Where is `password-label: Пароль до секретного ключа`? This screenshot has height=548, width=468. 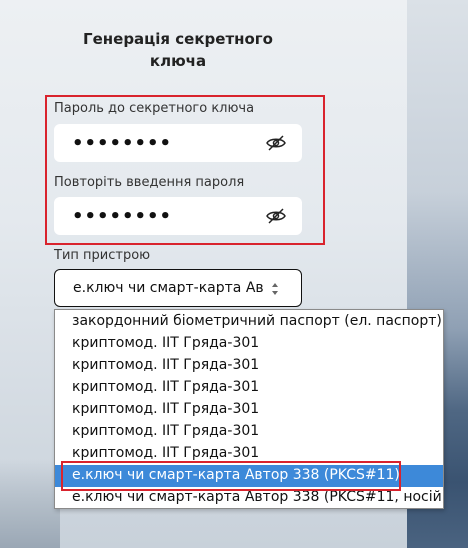 password-label: Пароль до секретного ключа is located at coordinates (154, 108).